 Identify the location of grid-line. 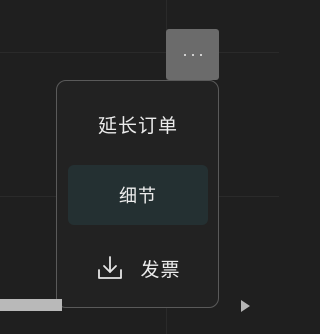
(139, 52).